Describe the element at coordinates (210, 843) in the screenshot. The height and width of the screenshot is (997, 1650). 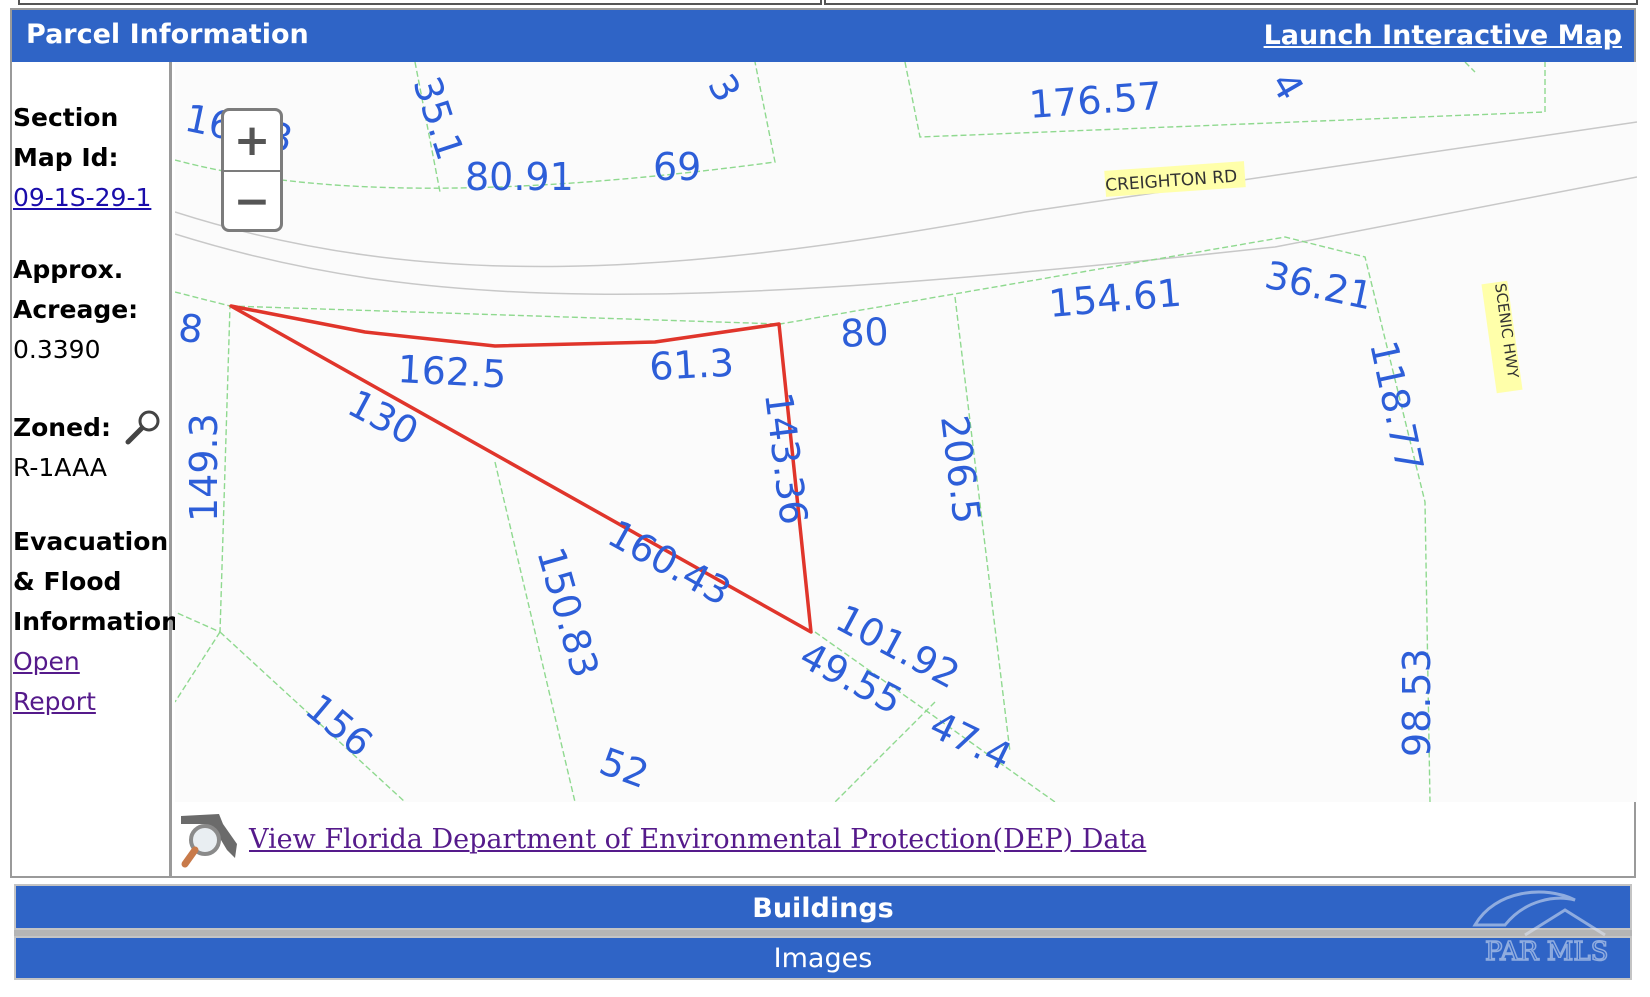
I see `florida-magnifier-icon` at that location.